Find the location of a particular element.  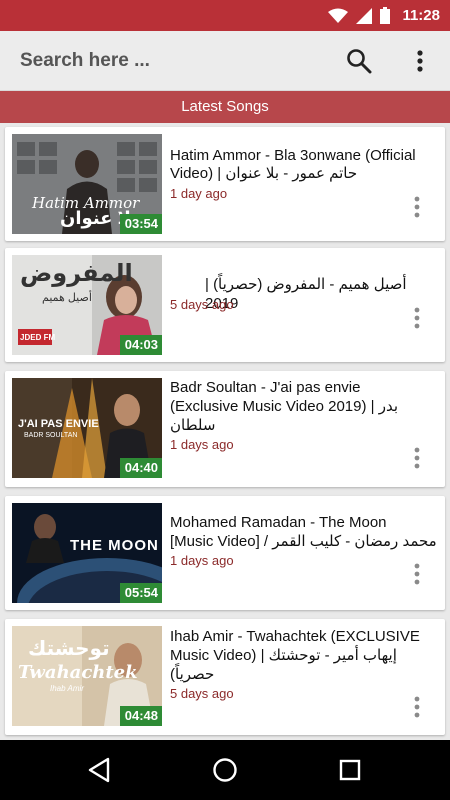

status-time: 11:28 is located at coordinates (421, 15).